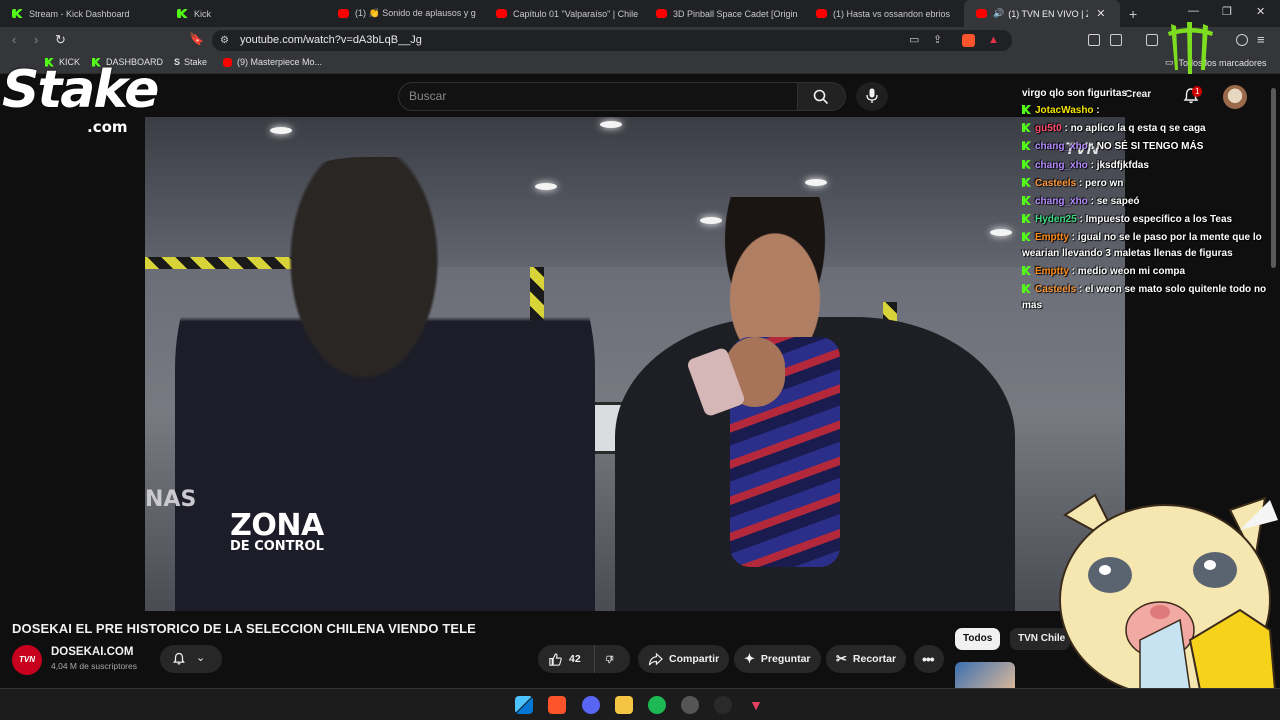 The width and height of the screenshot is (1280, 720). What do you see at coordinates (690, 705) in the screenshot?
I see `settings-icon` at bounding box center [690, 705].